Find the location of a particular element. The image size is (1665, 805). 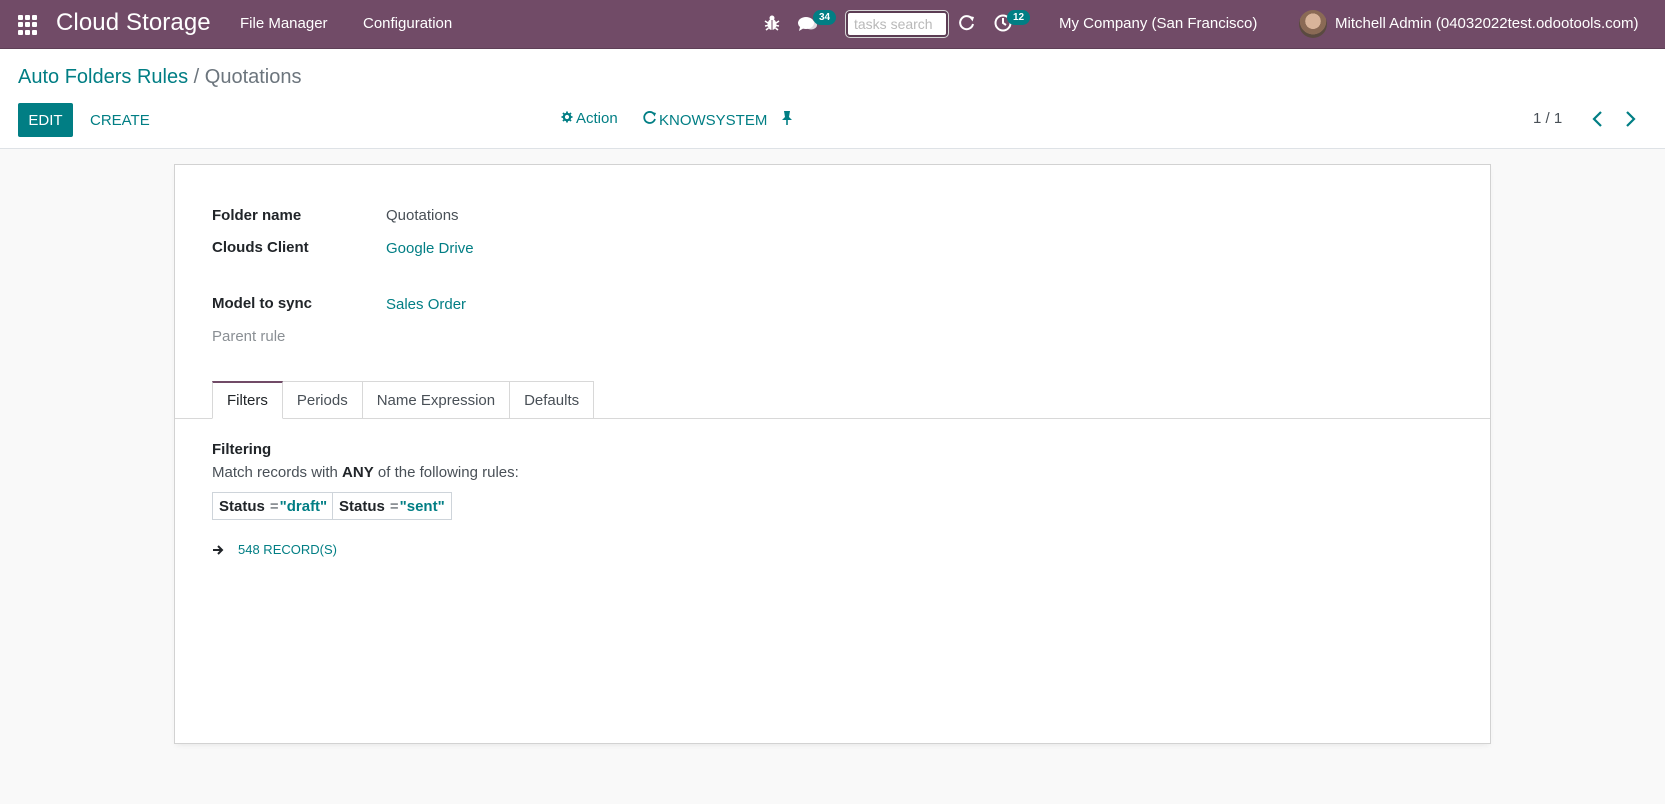

breadcrumb: Auto Folders Rules / Quotations is located at coordinates (160, 77).